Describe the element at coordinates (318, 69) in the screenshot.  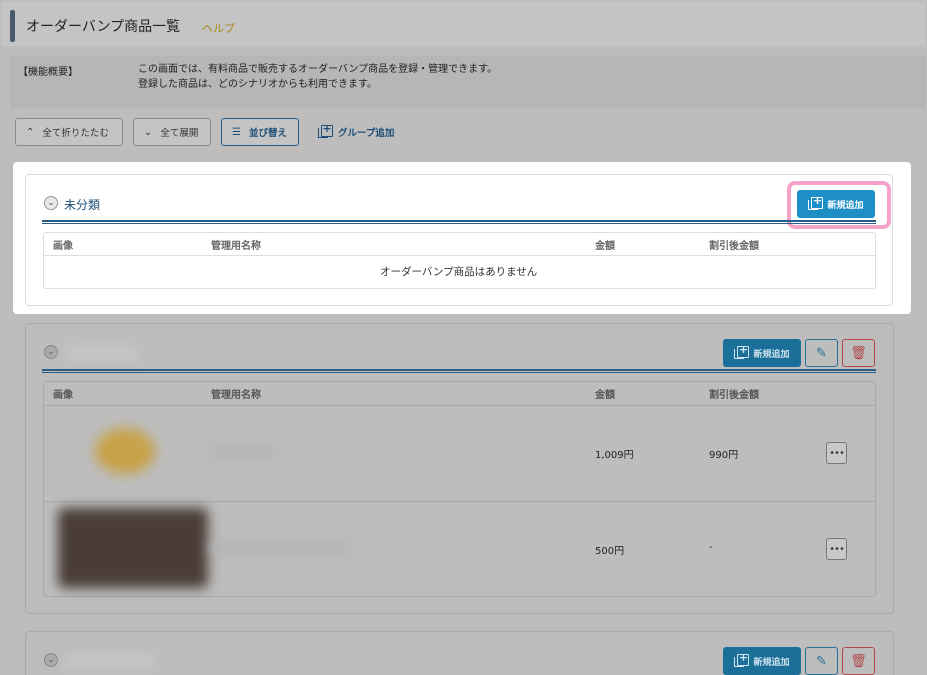
I see `description-line-1: この画面では、有料商品で販売するオーダーバンプ商品を登録・管理できます。` at that location.